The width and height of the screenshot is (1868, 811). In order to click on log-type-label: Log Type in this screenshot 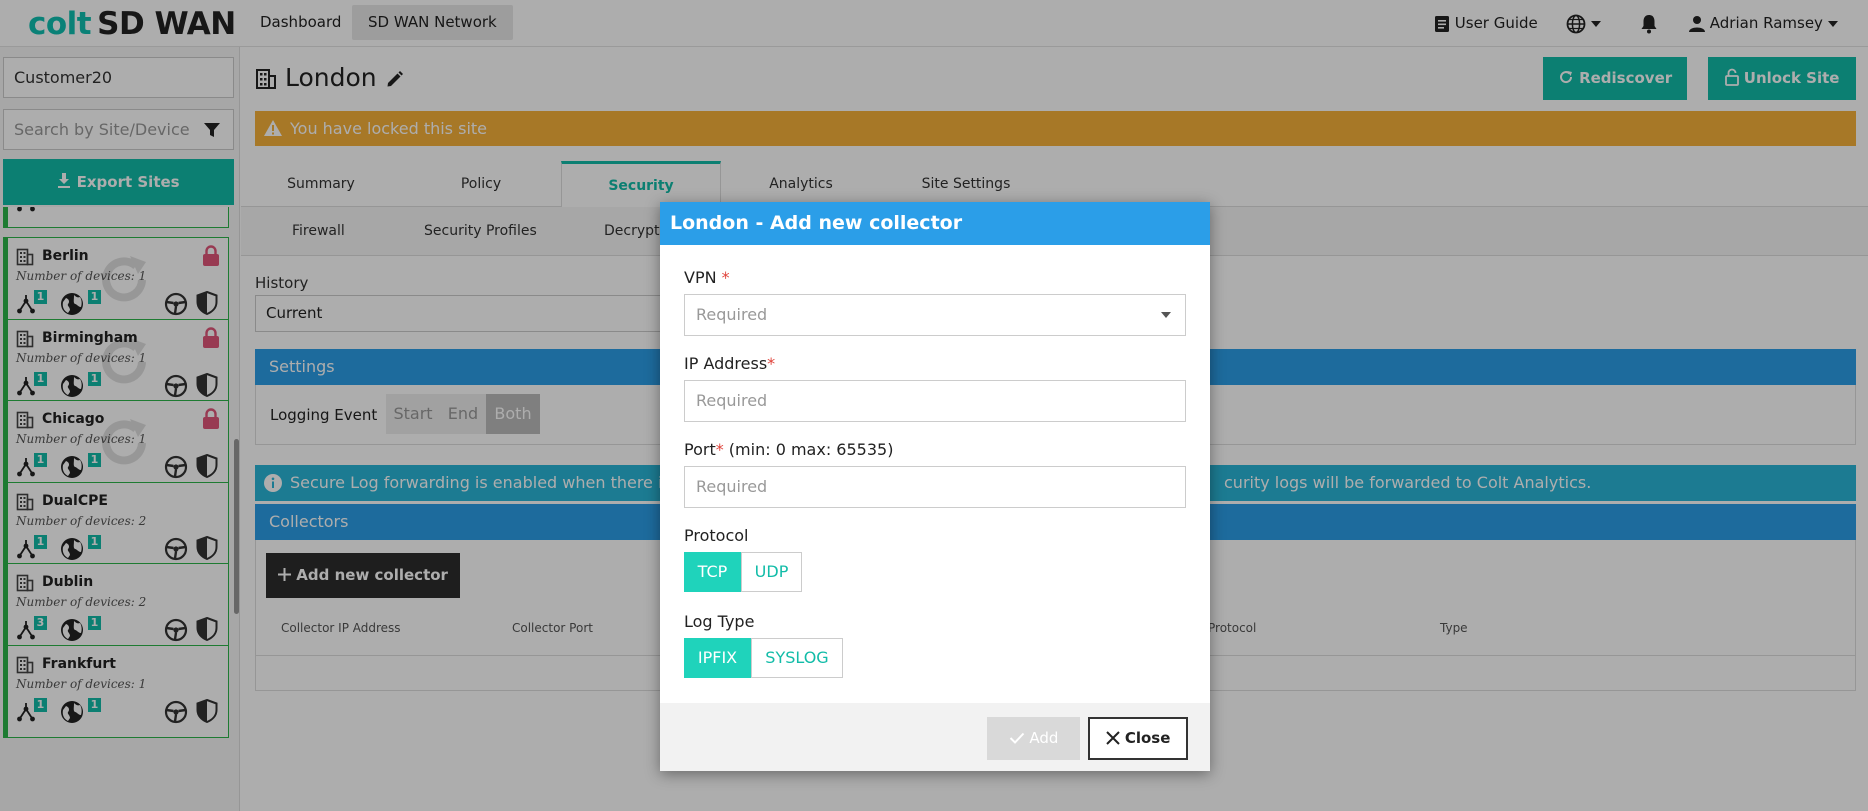, I will do `click(719, 621)`.